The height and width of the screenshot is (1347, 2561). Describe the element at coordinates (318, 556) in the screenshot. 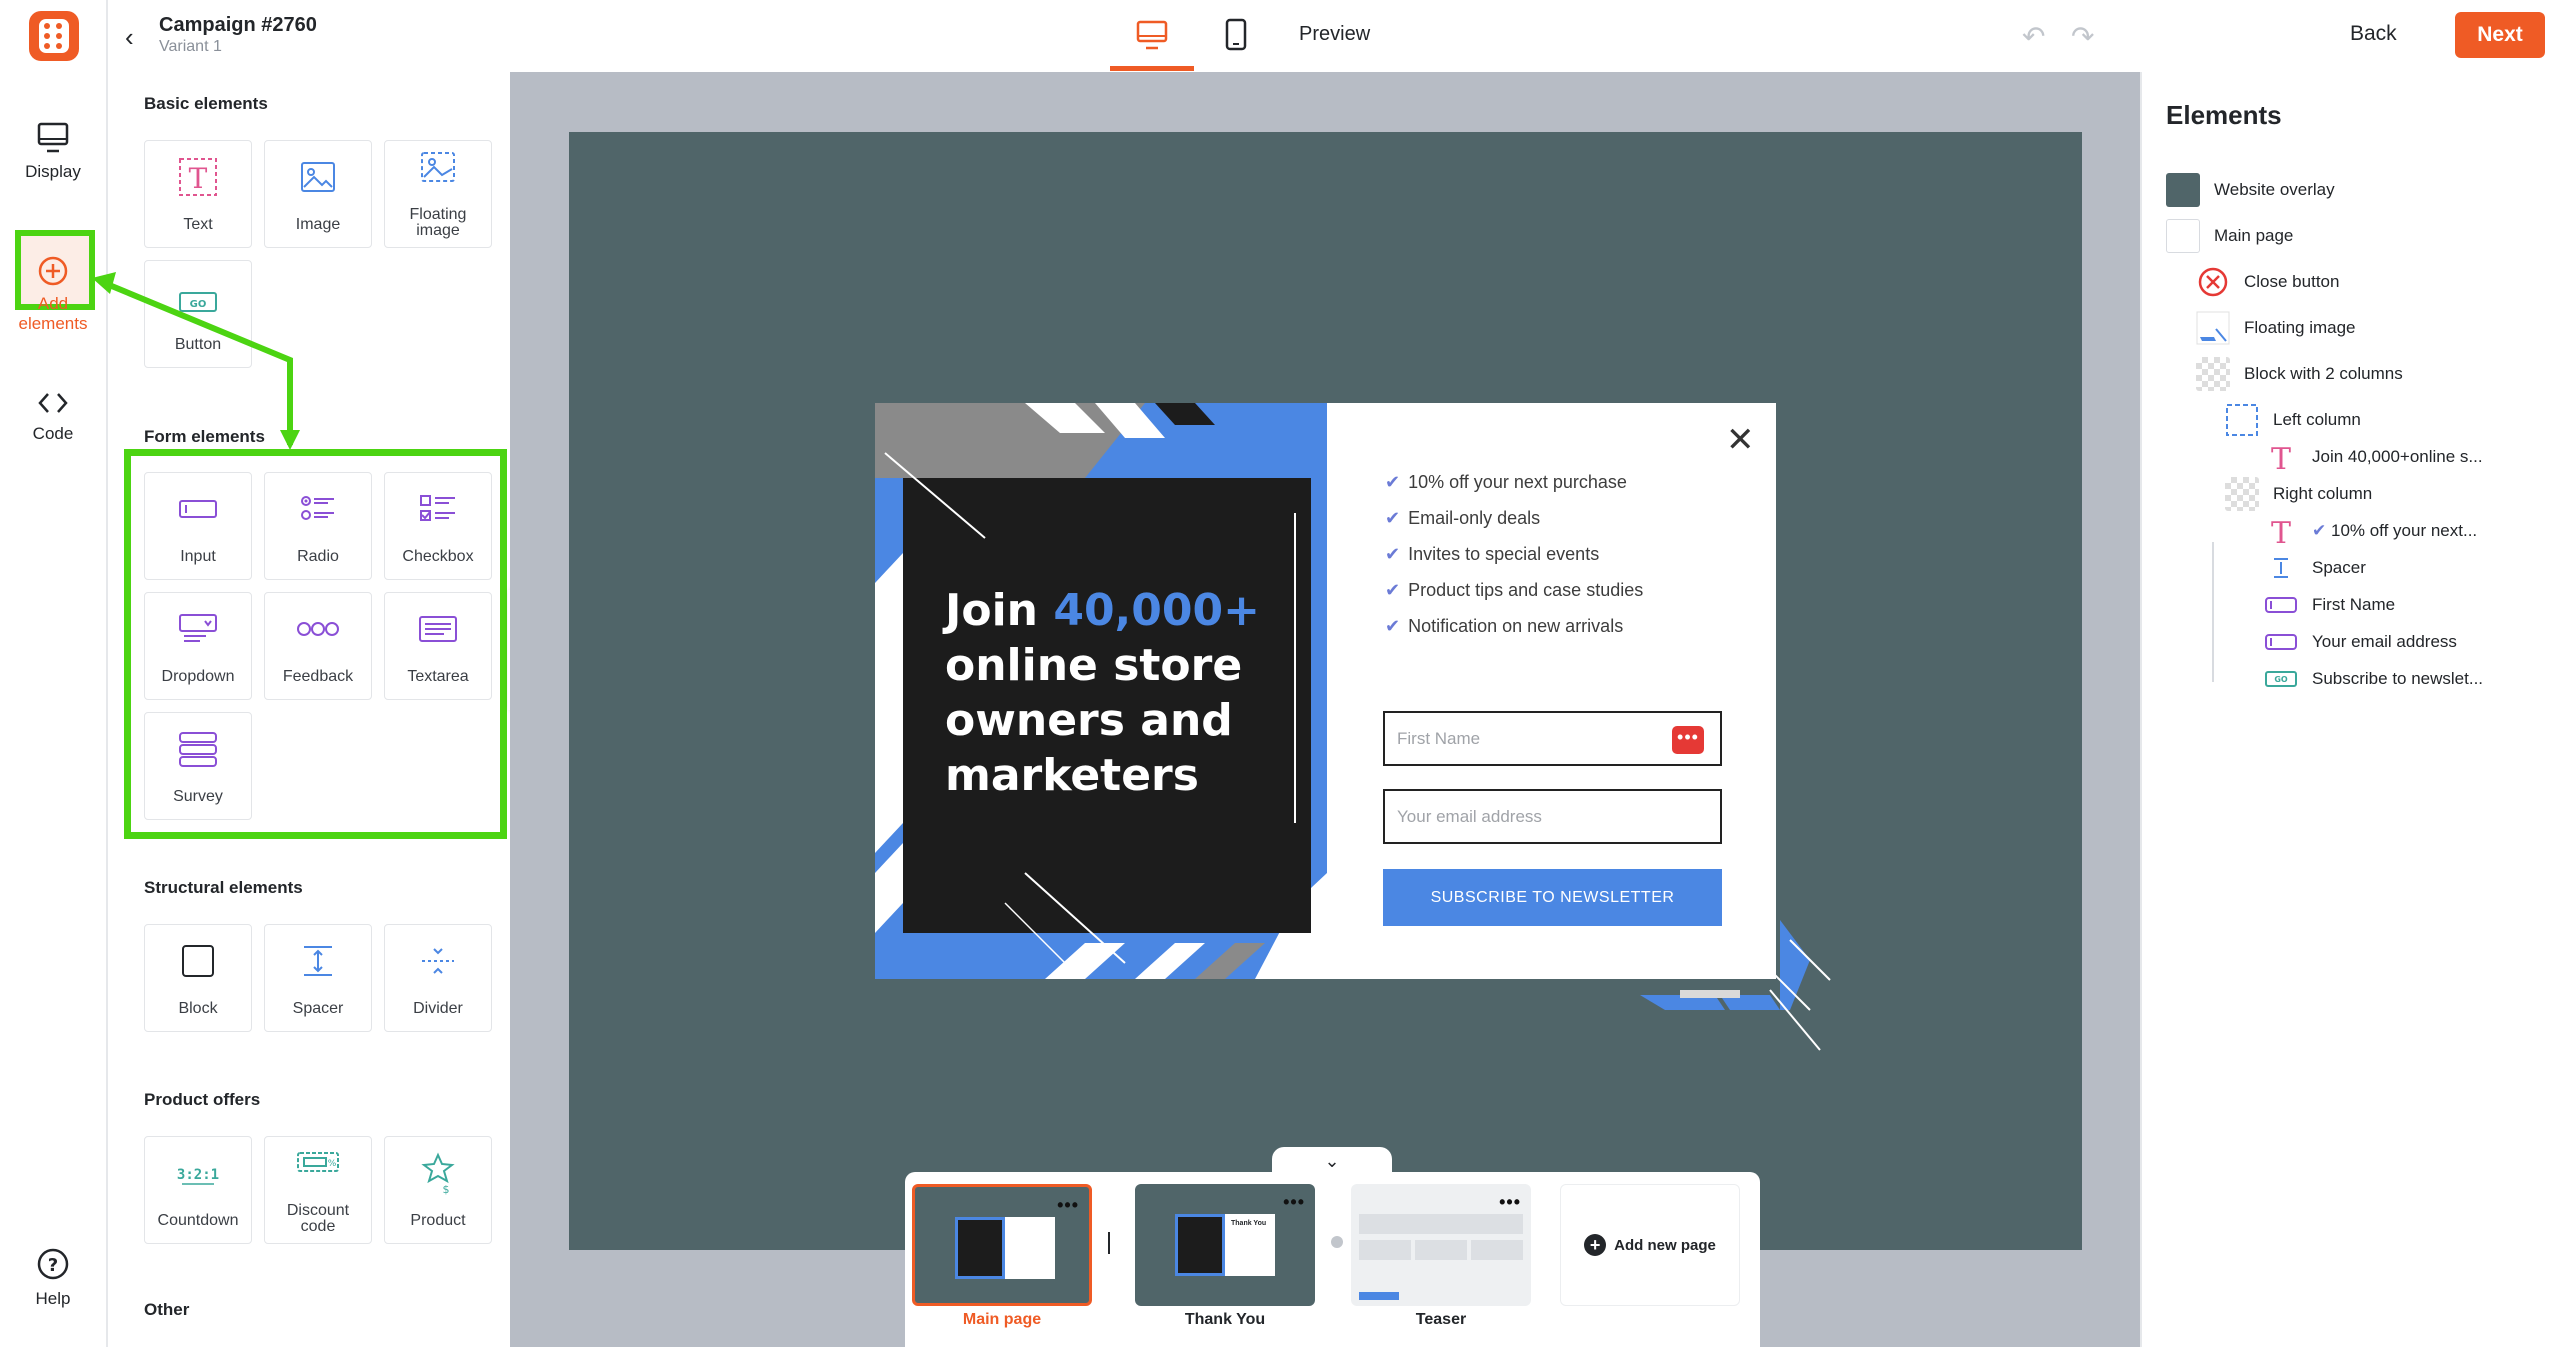

I see `tile-radio-label: Radio` at that location.